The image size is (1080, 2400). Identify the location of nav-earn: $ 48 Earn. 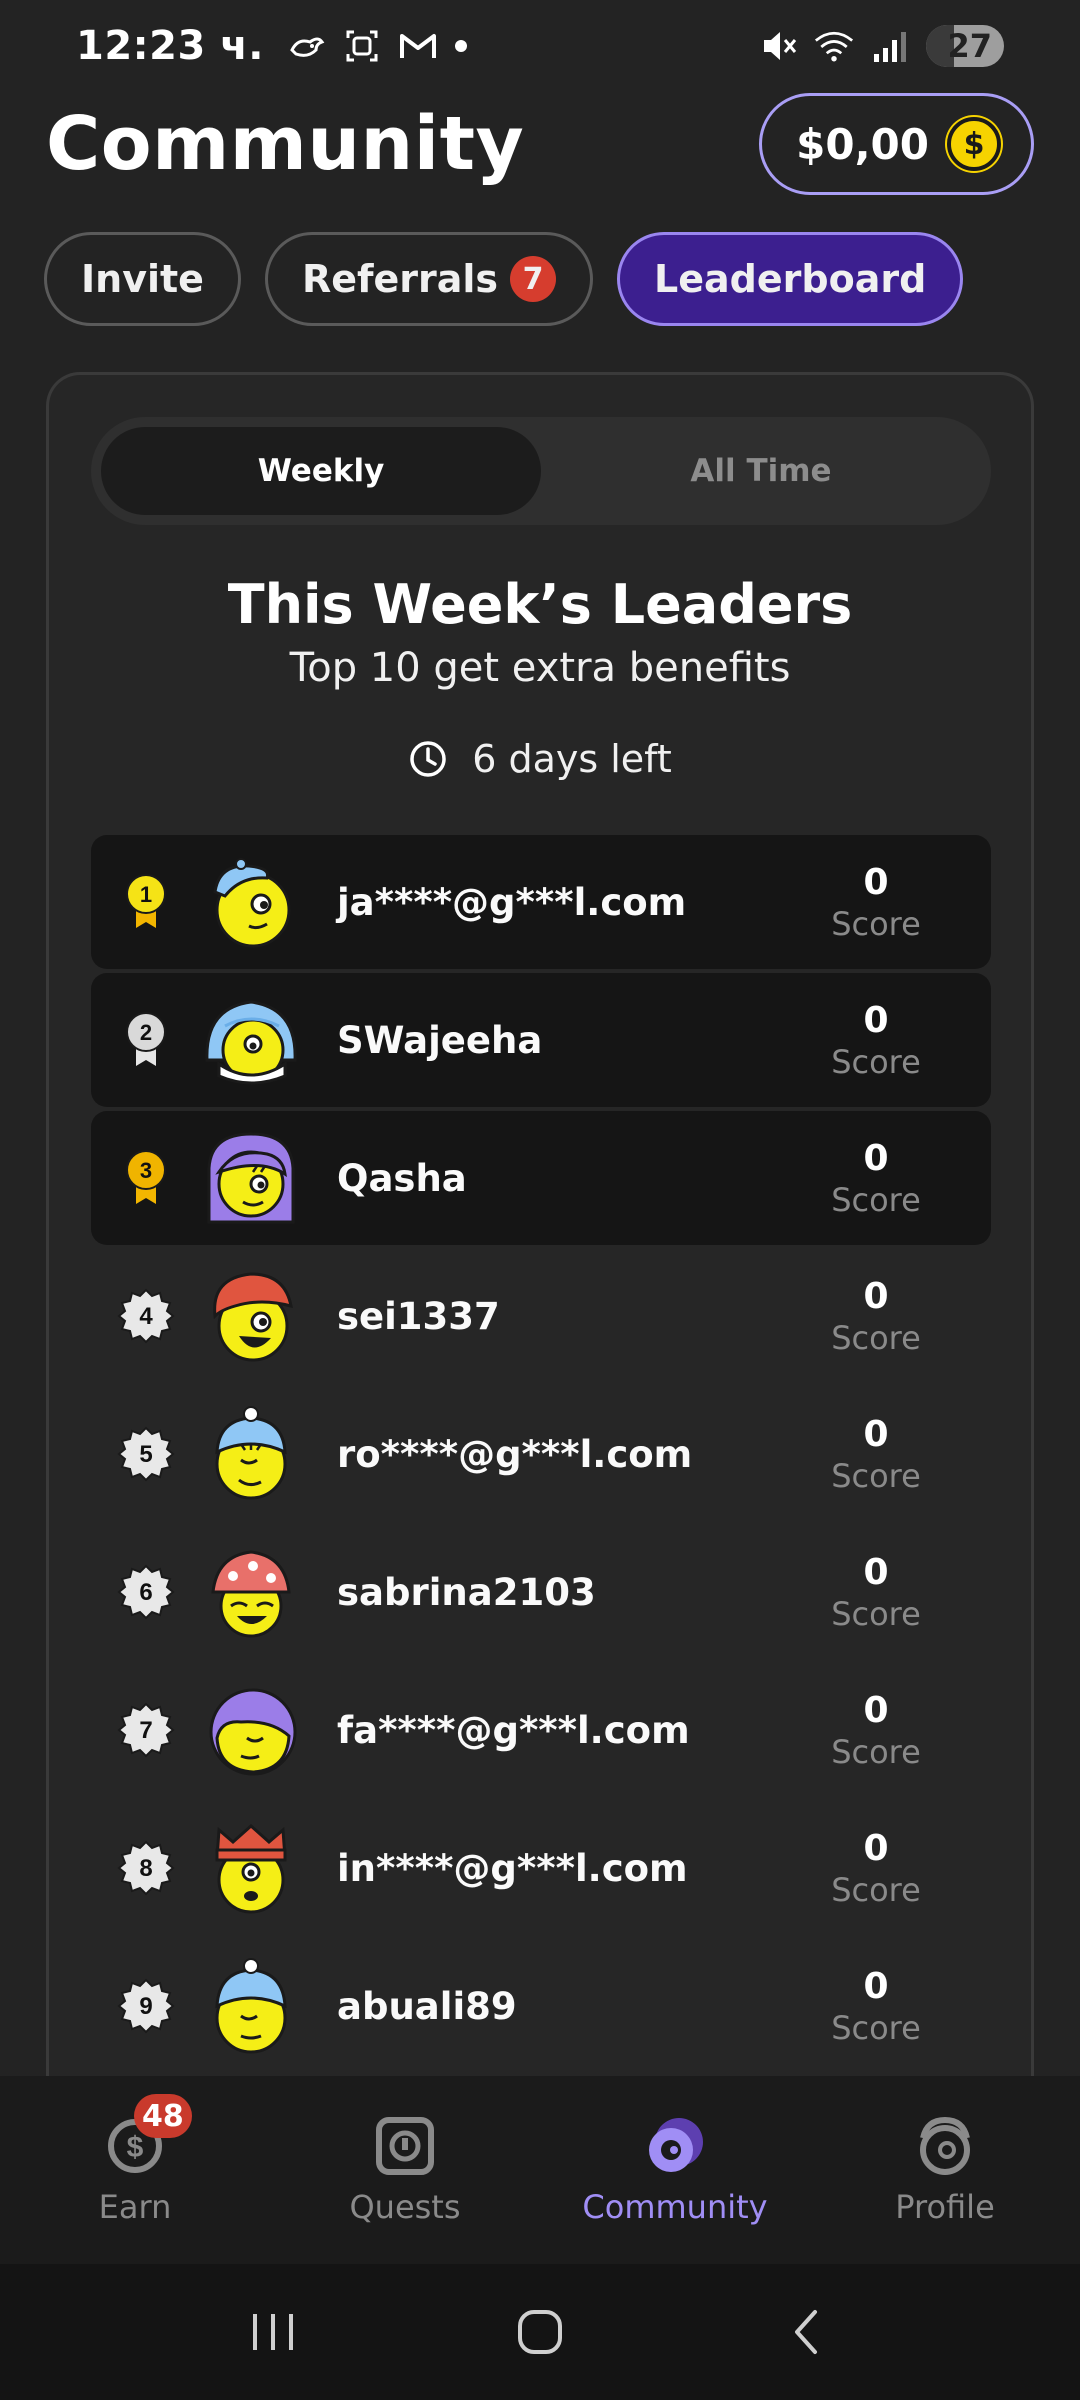
(135, 2170).